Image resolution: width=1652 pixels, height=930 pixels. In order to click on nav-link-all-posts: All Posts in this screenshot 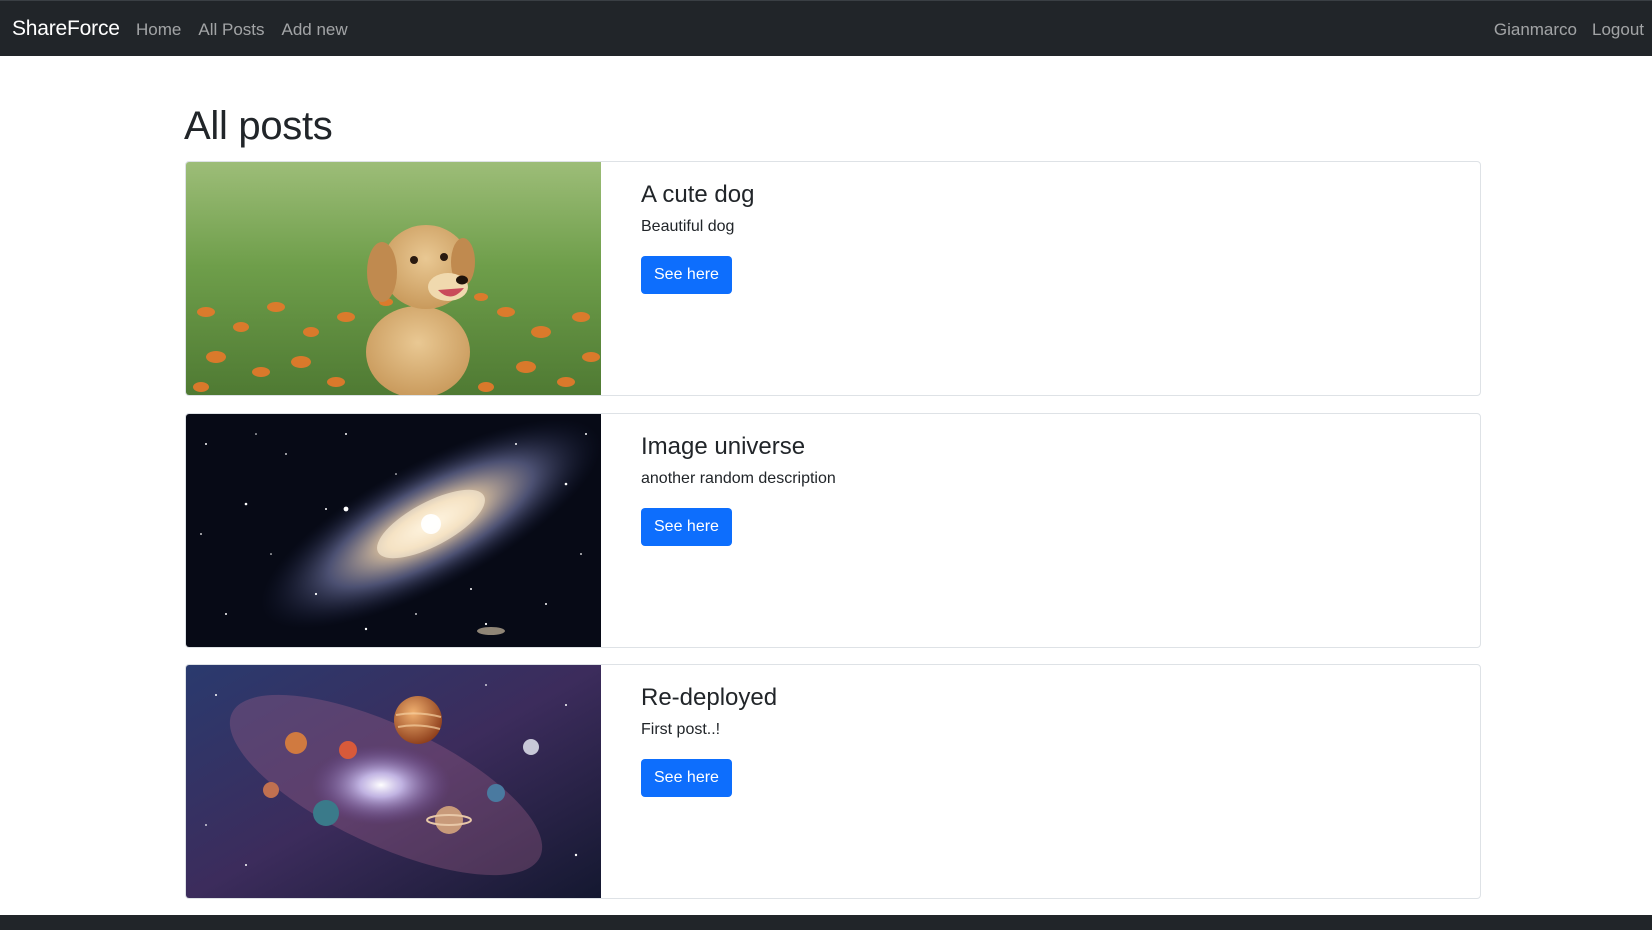, I will do `click(231, 30)`.